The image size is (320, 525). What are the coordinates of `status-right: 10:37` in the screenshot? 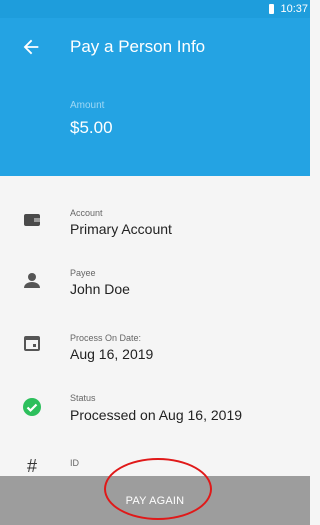 It's located at (289, 9).